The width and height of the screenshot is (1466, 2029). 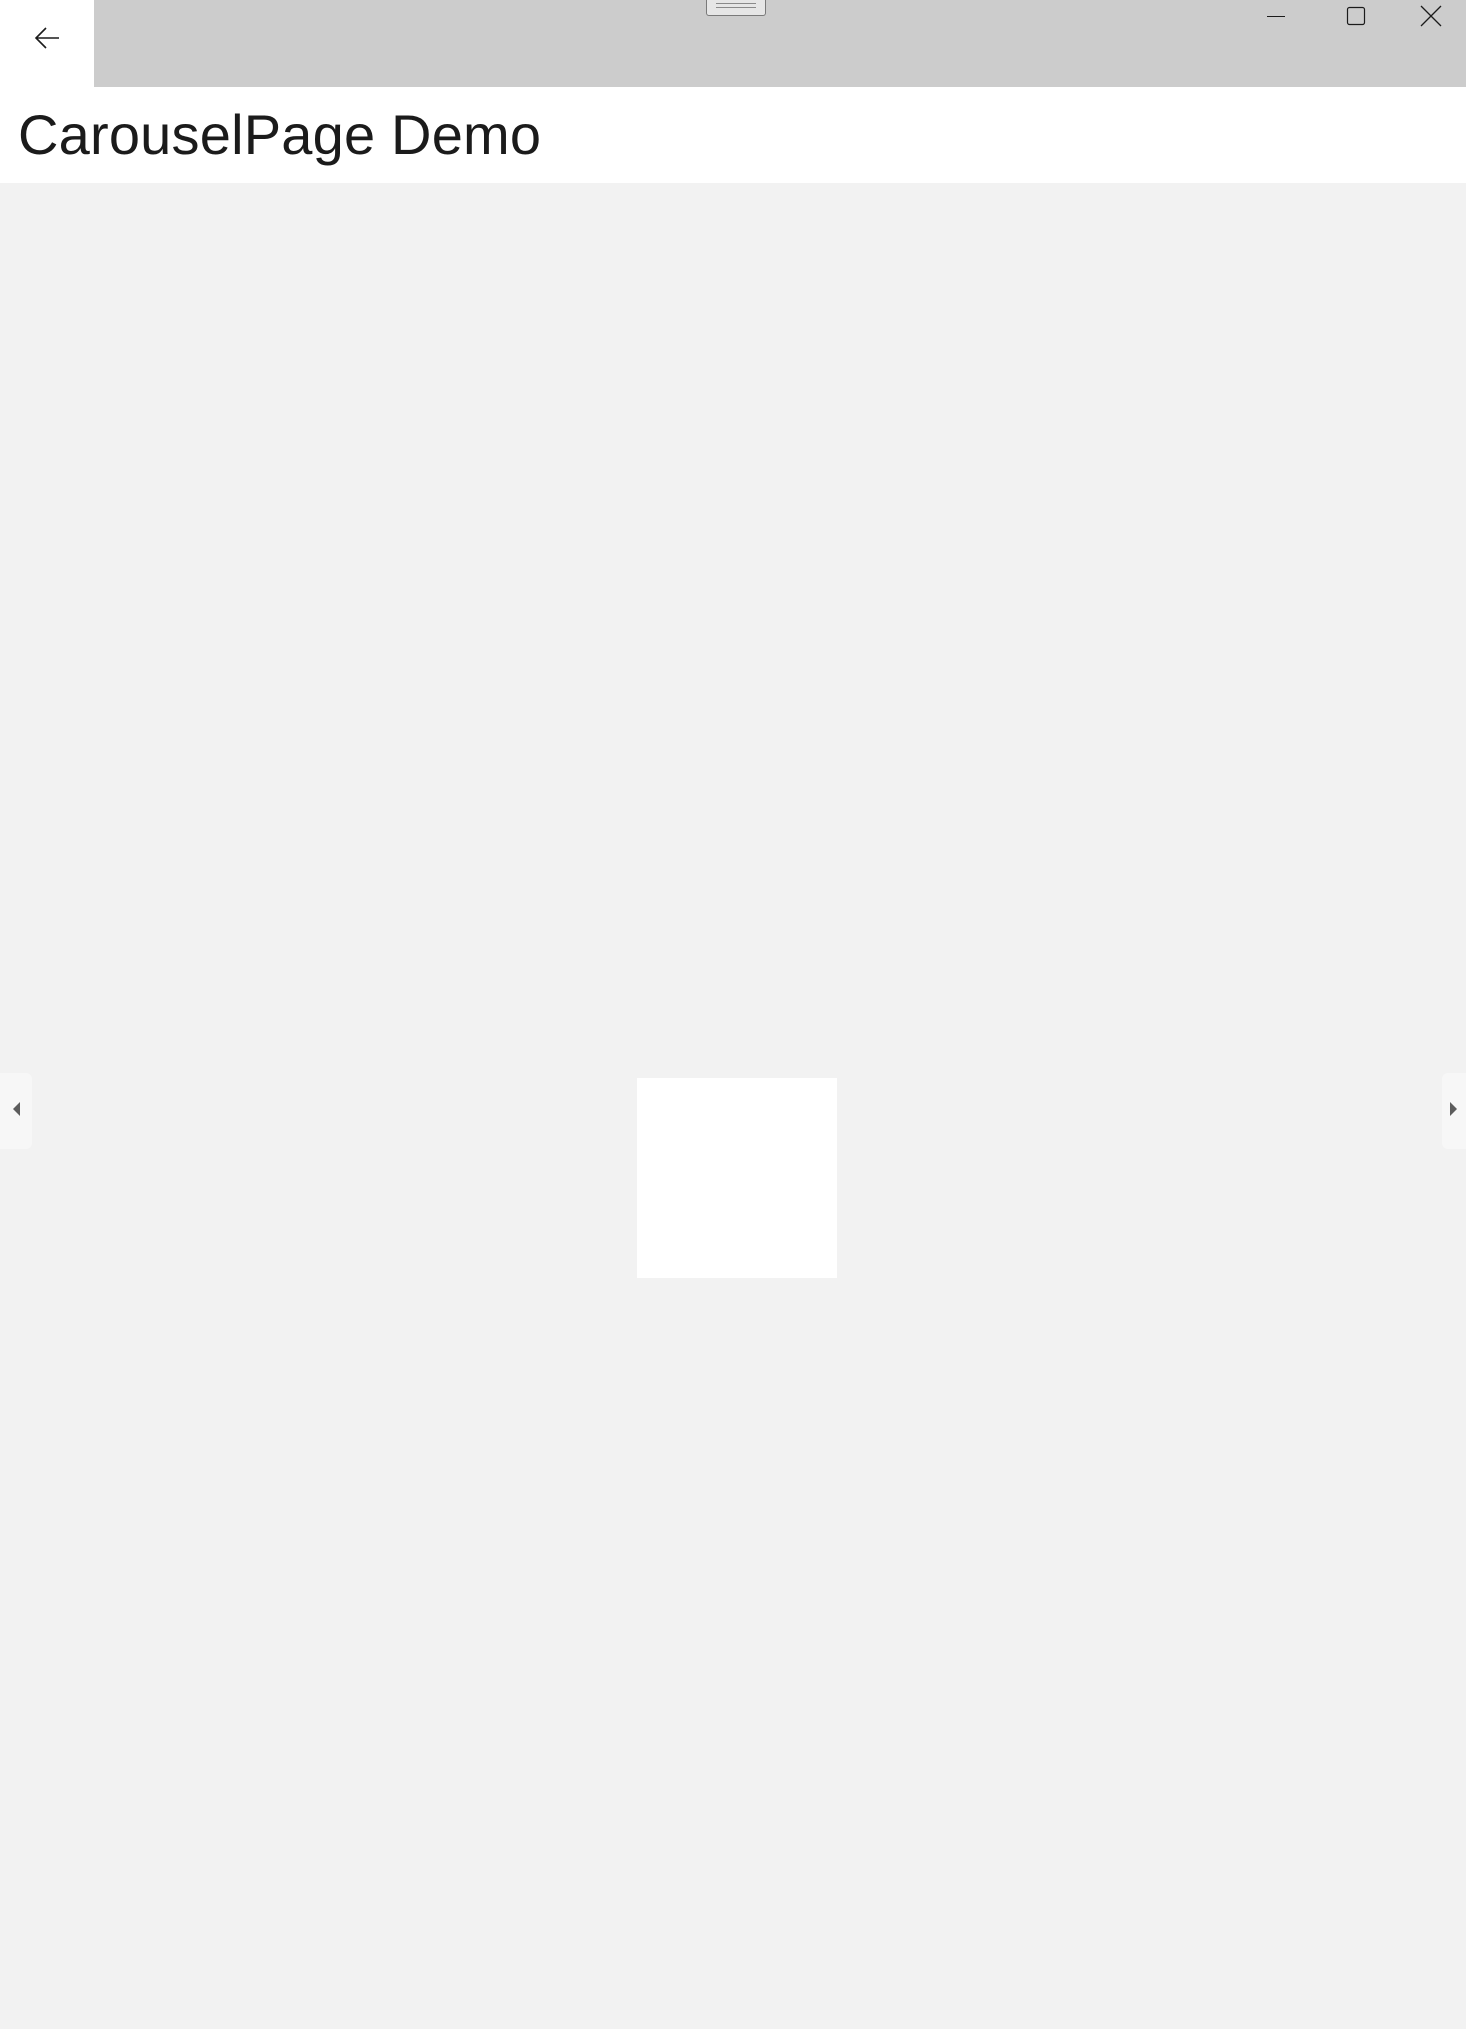 What do you see at coordinates (280, 134) in the screenshot?
I see `page-title: CarouselPage Demo` at bounding box center [280, 134].